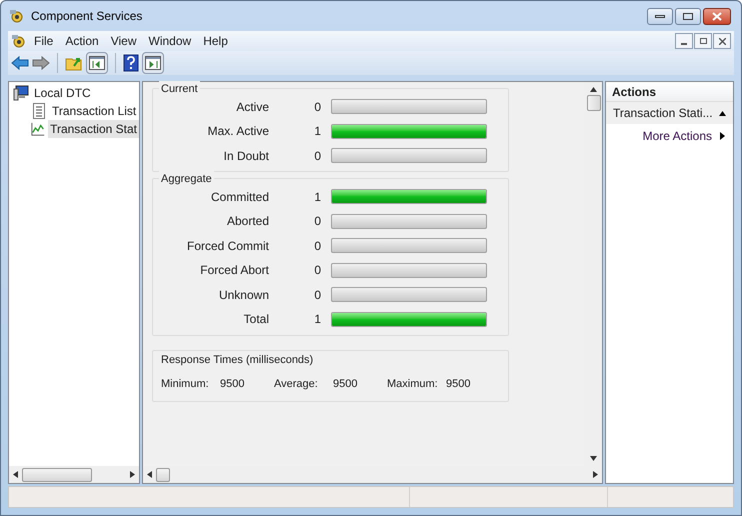 The image size is (742, 516). Describe the element at coordinates (82, 41) in the screenshot. I see `menu-item: Action` at that location.